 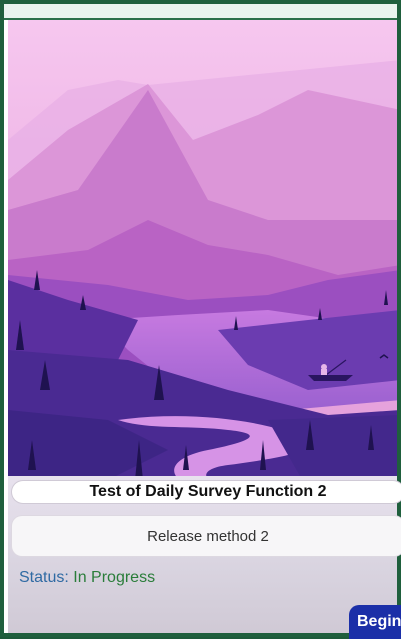 I want to click on begin-button: Begin, so click(x=375, y=622).